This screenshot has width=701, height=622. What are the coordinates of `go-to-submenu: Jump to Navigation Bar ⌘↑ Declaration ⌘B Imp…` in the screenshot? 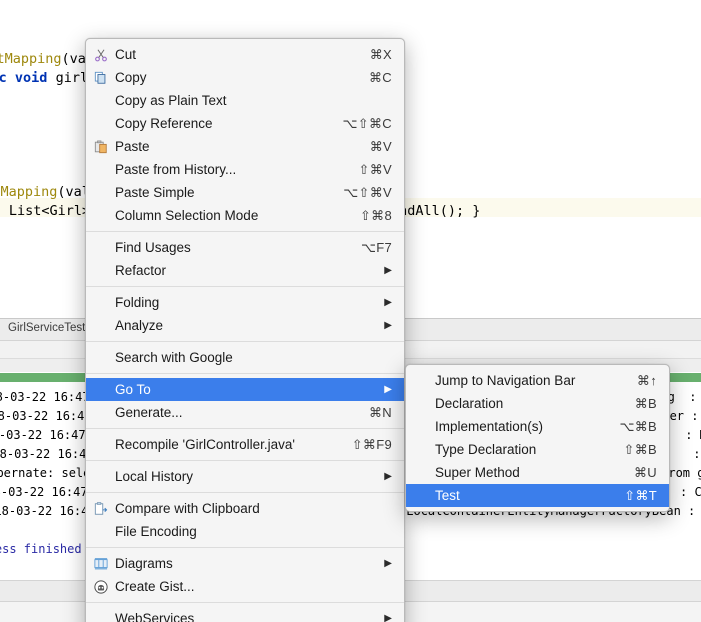 It's located at (537, 438).